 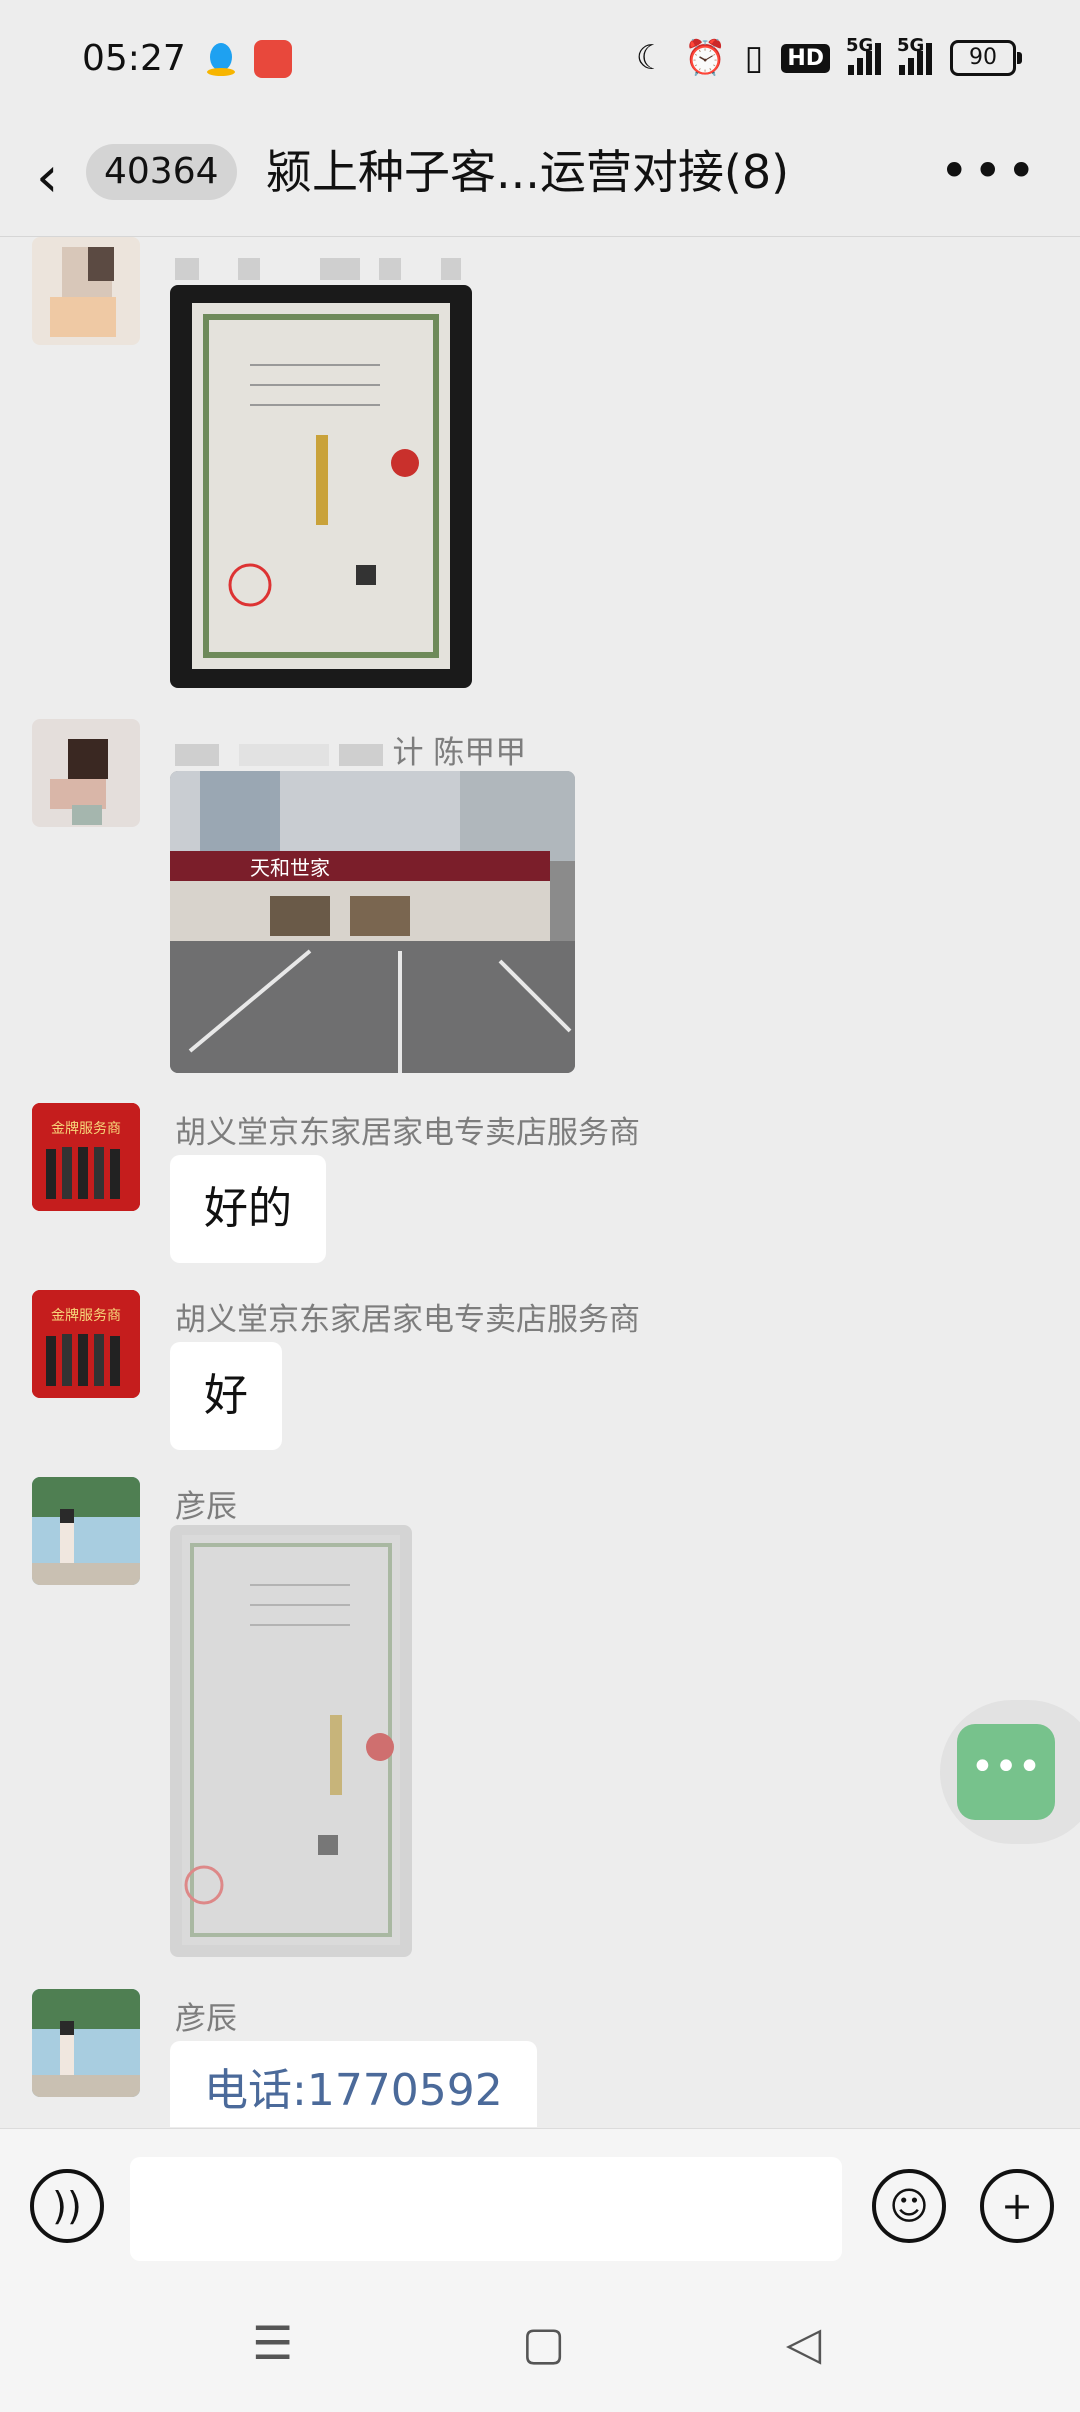 What do you see at coordinates (803, 2343) in the screenshot?
I see `back-nav-icon: ◁` at bounding box center [803, 2343].